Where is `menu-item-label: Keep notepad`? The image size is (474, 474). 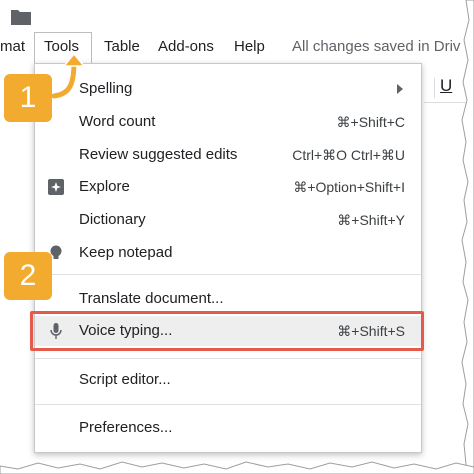
menu-item-label: Keep notepad is located at coordinates (126, 252).